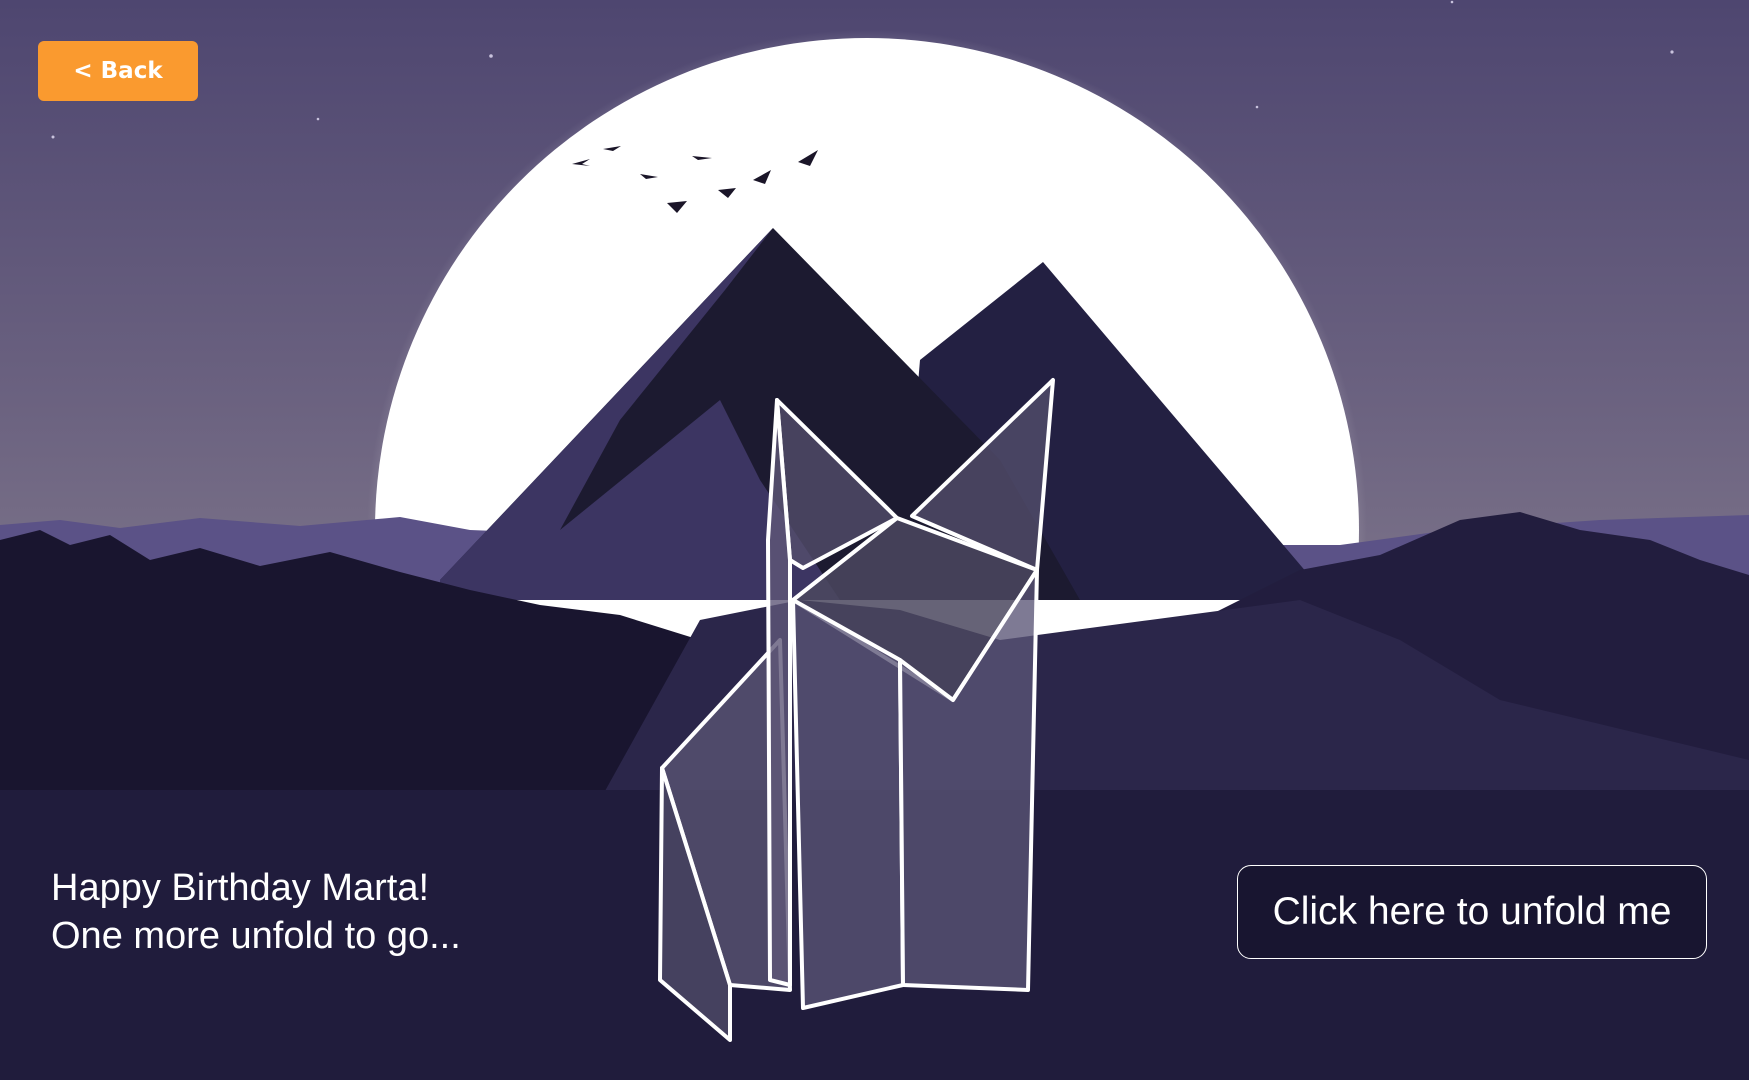 This screenshot has height=1080, width=1749. What do you see at coordinates (118, 71) in the screenshot?
I see `back-button: < Back` at bounding box center [118, 71].